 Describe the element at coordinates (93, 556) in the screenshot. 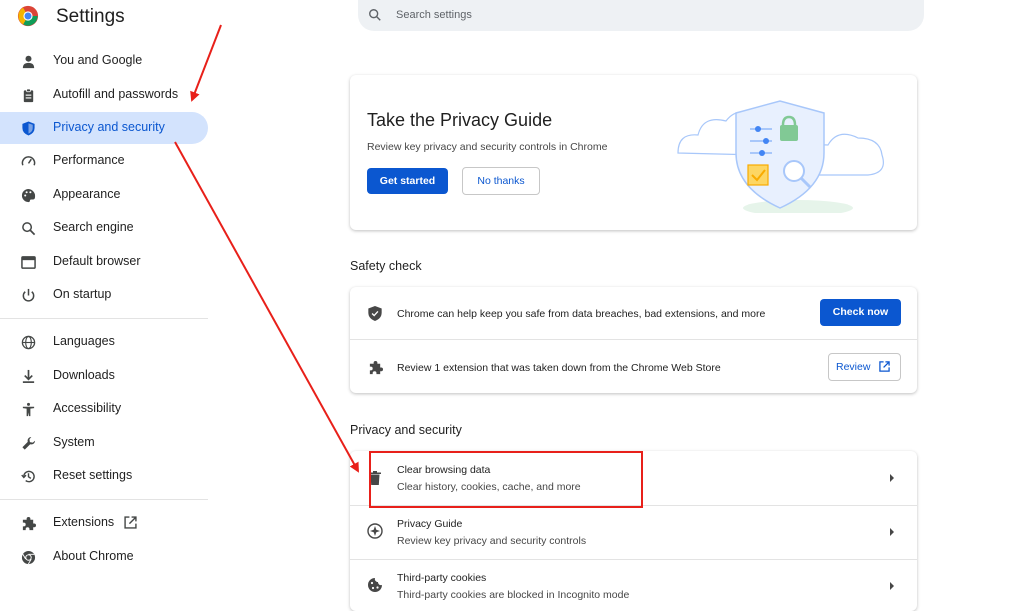

I see `sidebar-item-label: About Chrome` at that location.